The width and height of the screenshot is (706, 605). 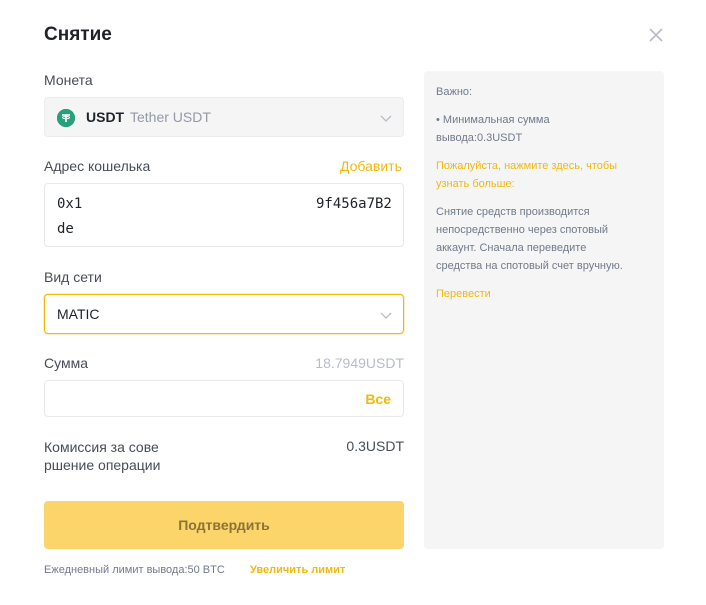 I want to click on tether-icon, so click(x=66, y=118).